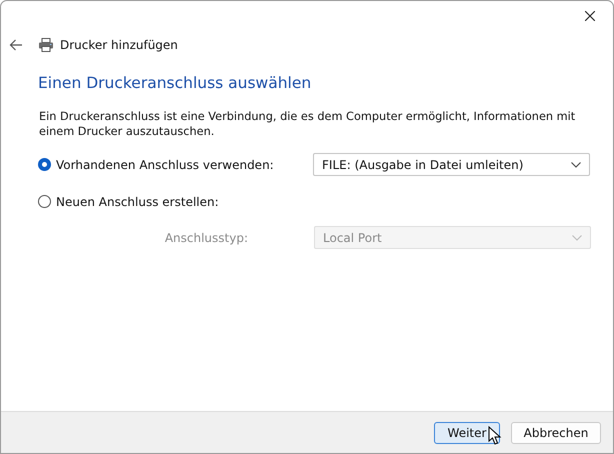  I want to click on radio-option: Vorhandenen Anschluss verwenden:, so click(175, 165).